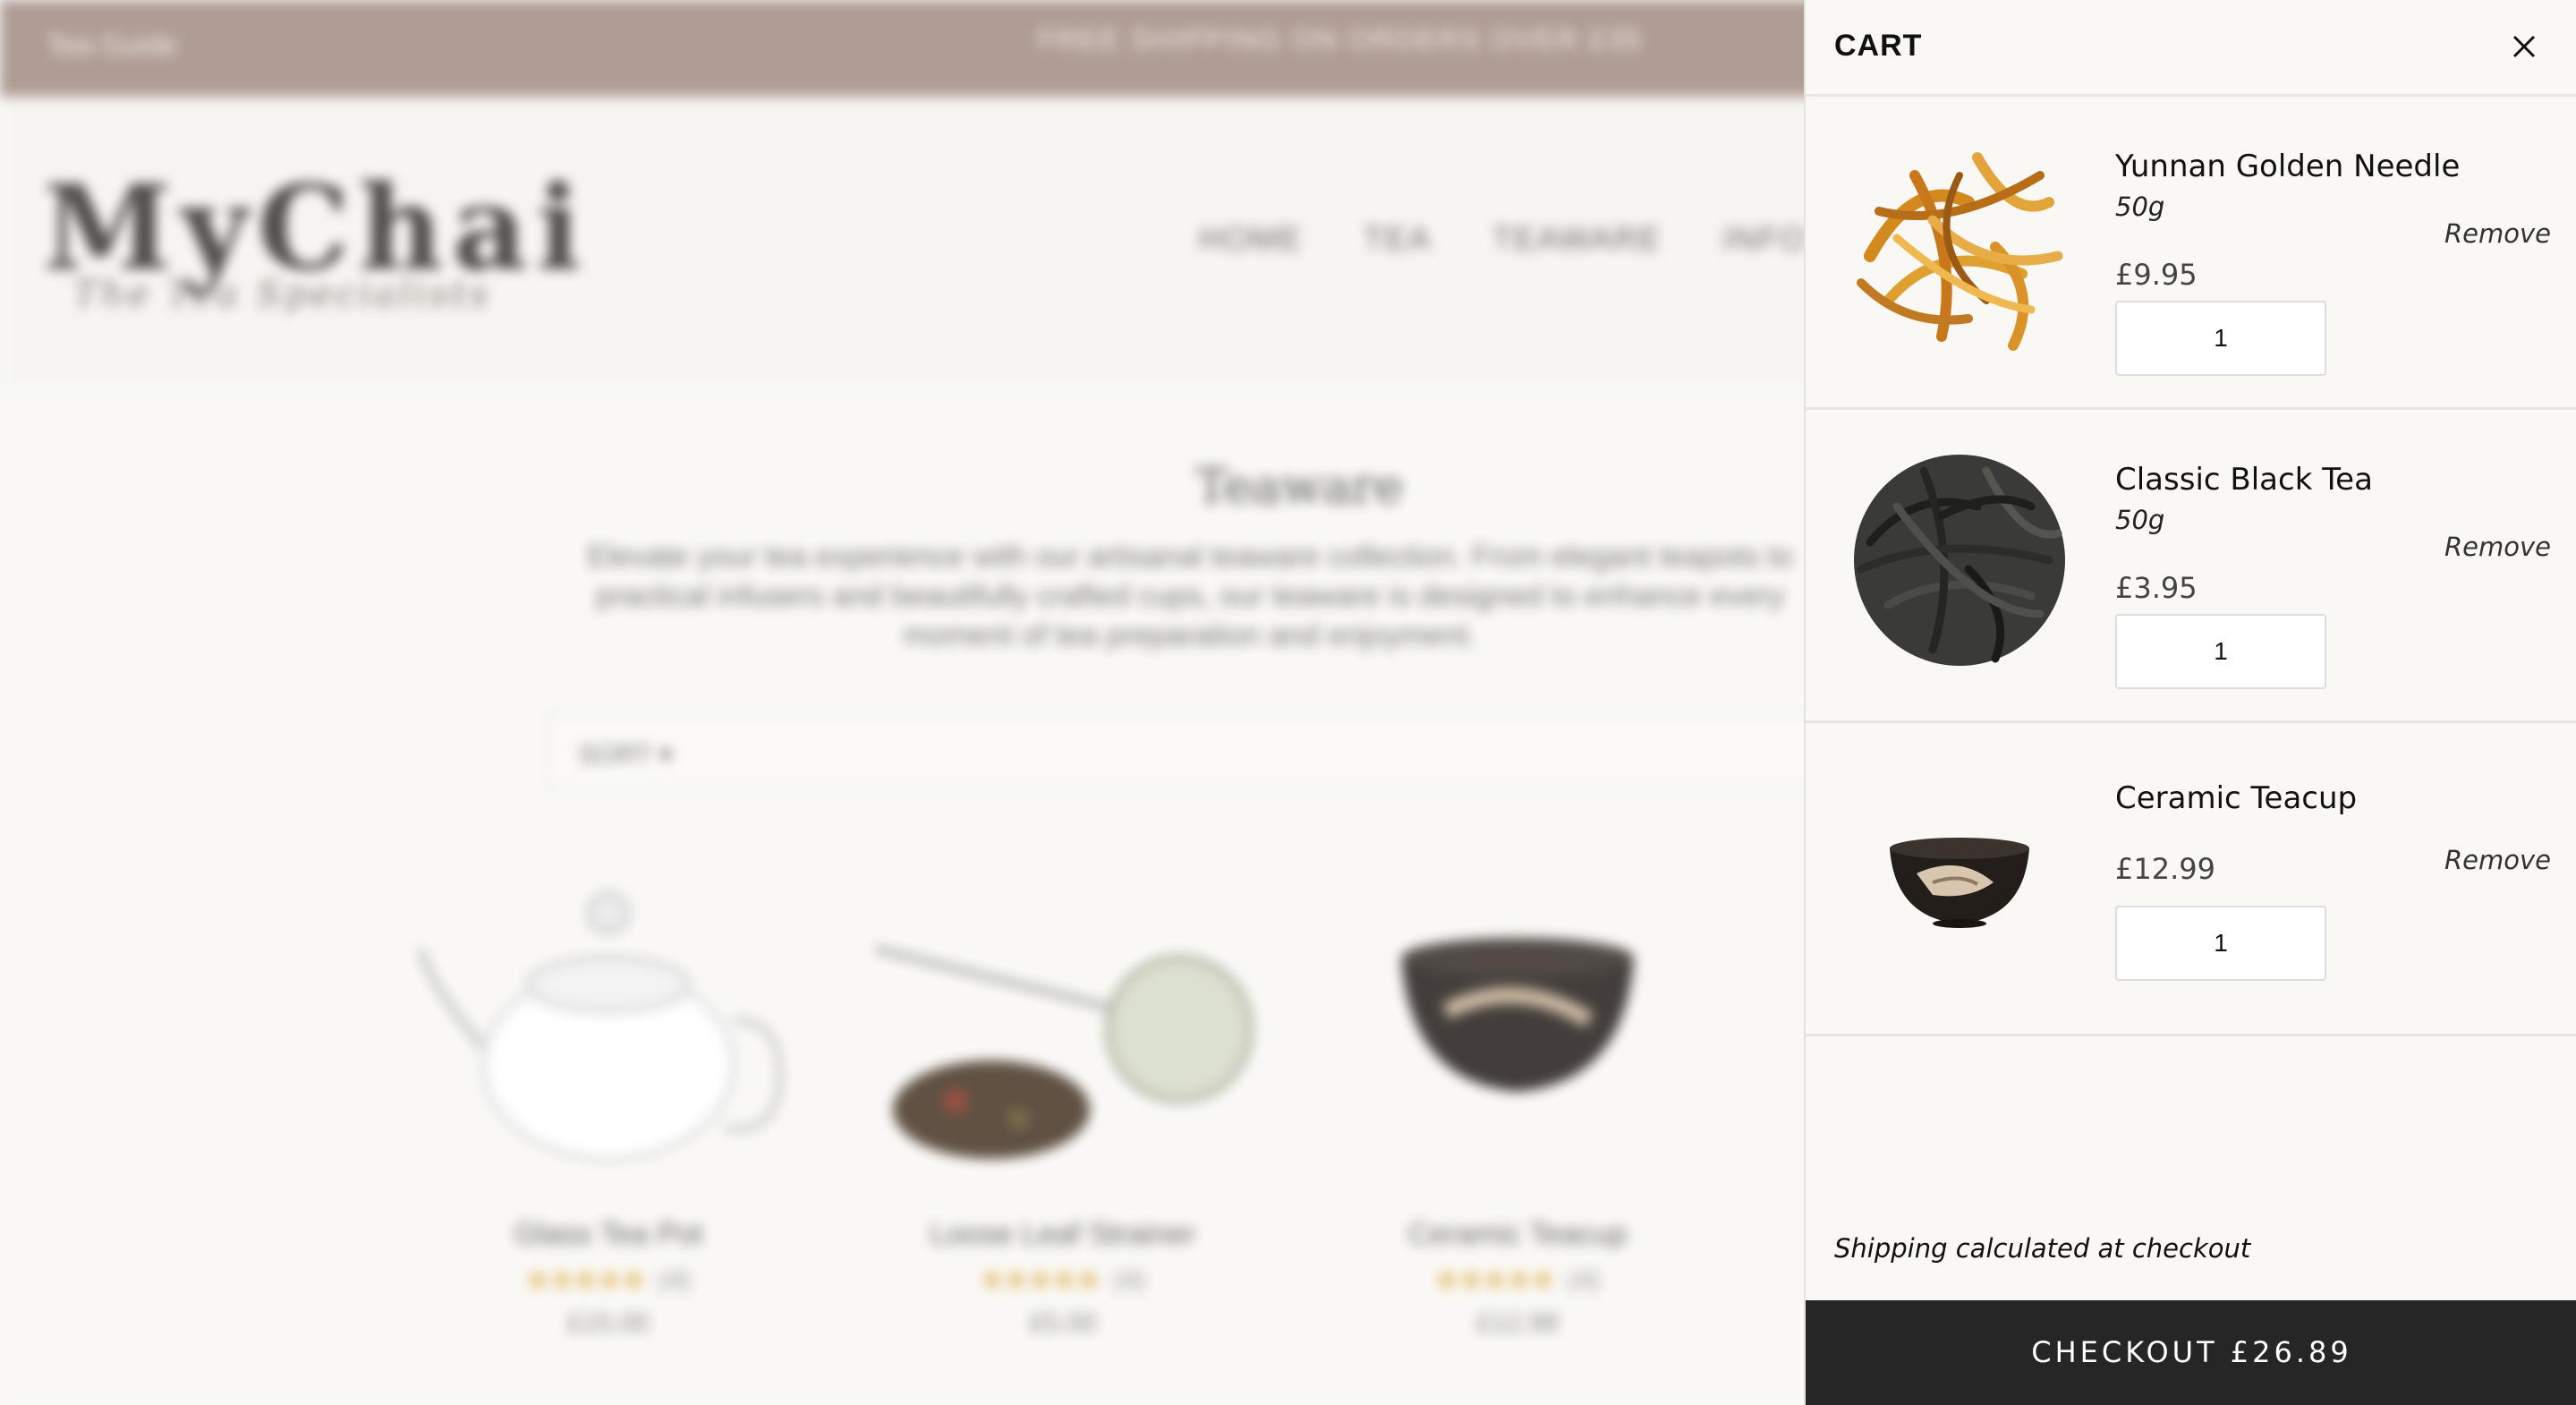  What do you see at coordinates (2191, 48) in the screenshot?
I see `cart-header: CART` at bounding box center [2191, 48].